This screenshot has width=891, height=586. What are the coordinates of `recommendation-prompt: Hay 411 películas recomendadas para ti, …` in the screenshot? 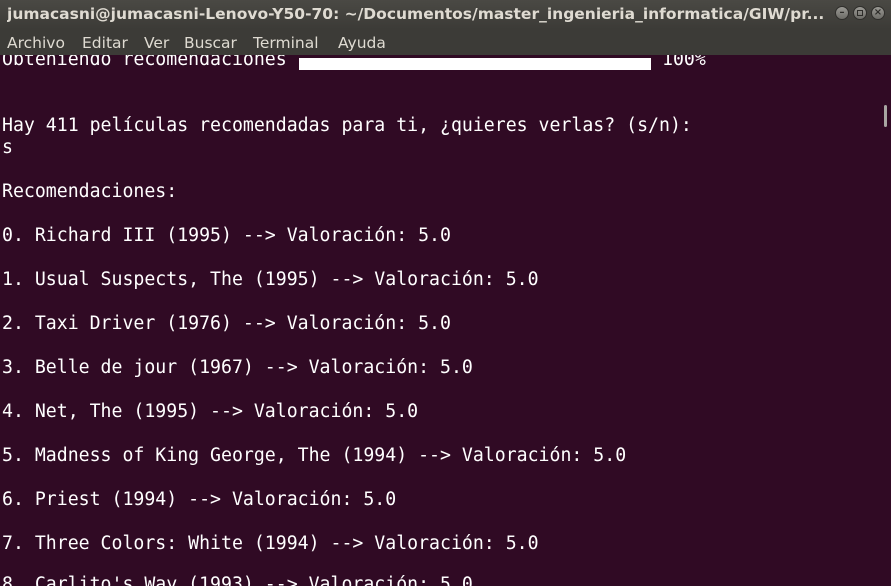 It's located at (347, 125).